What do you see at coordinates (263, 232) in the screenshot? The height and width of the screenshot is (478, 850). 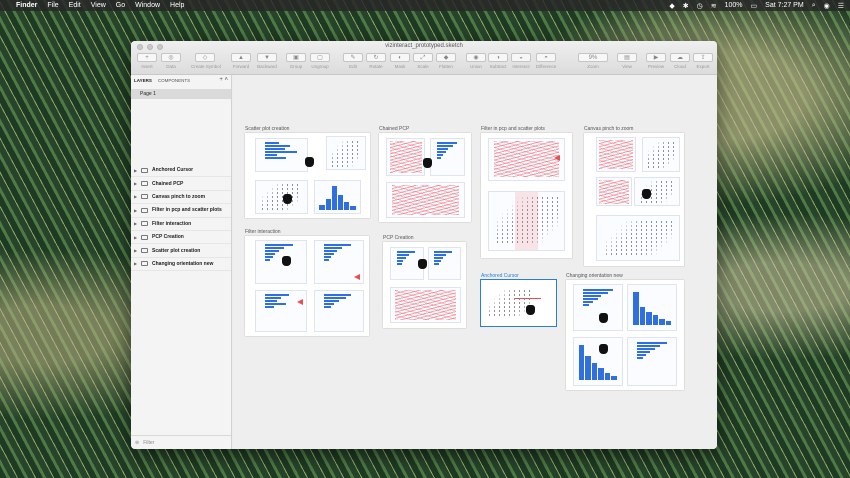 I see `artboard-title: Filter interaction` at bounding box center [263, 232].